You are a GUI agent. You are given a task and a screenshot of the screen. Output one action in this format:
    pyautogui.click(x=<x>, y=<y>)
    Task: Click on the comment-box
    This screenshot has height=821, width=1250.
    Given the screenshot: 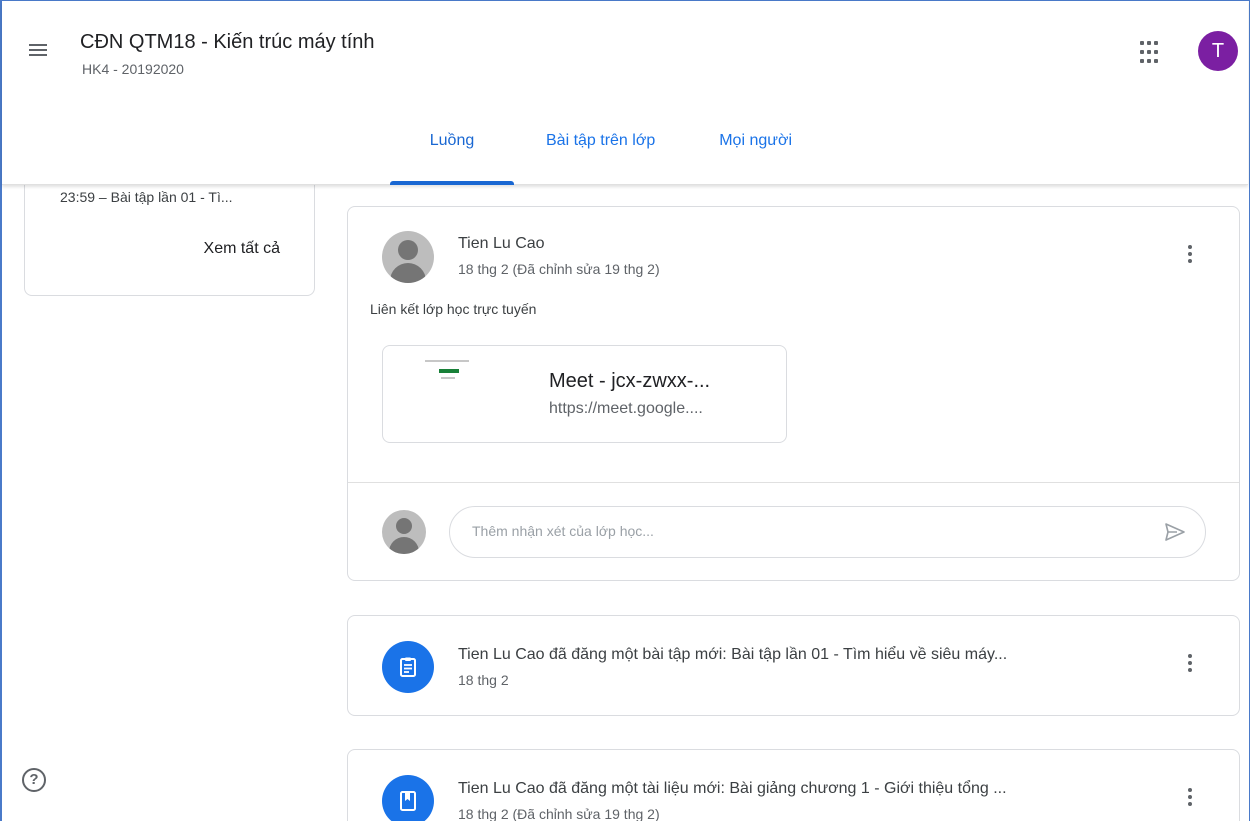 What is the action you would take?
    pyautogui.click(x=827, y=532)
    